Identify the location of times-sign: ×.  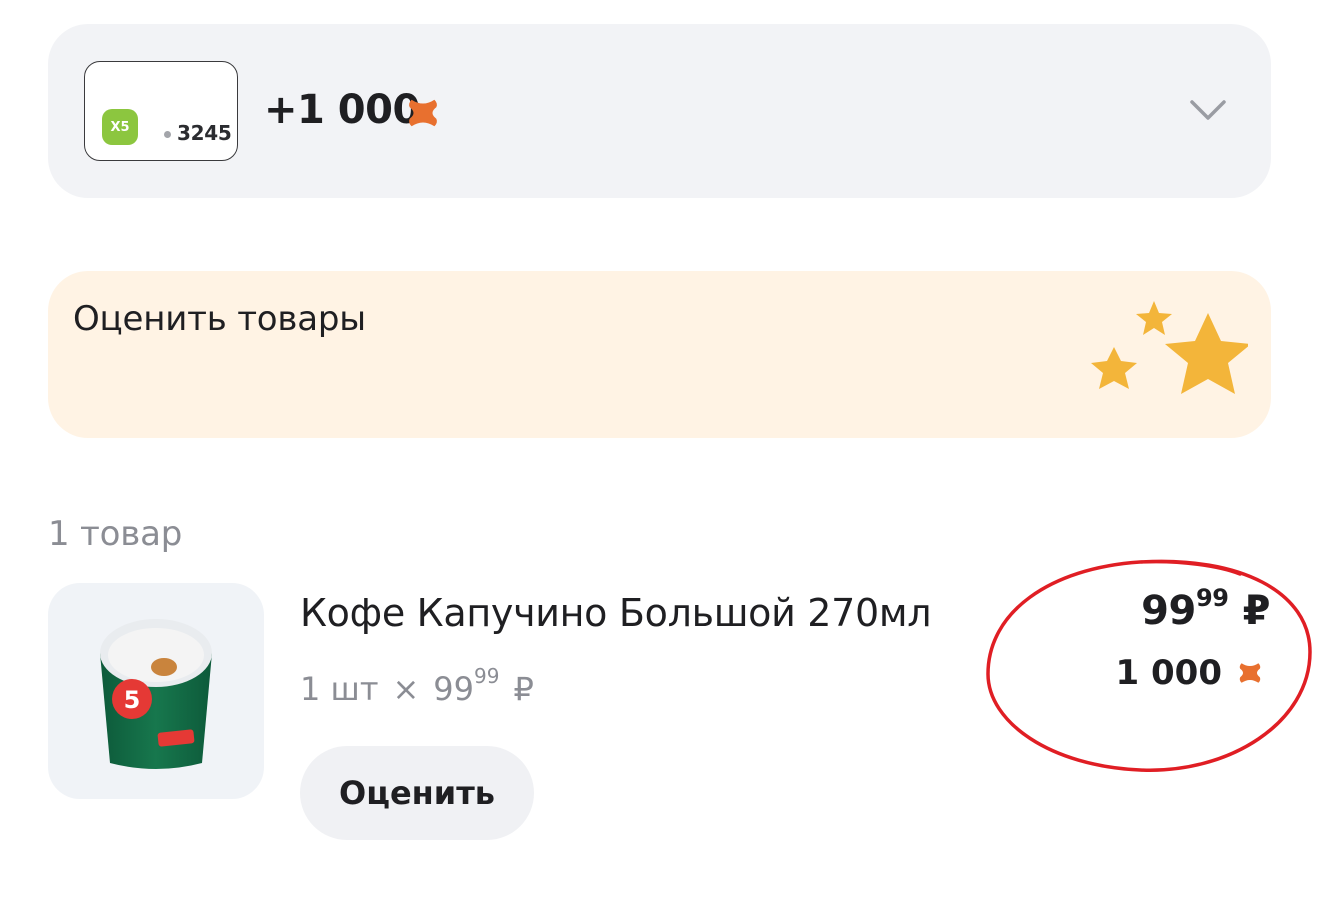
(406, 689).